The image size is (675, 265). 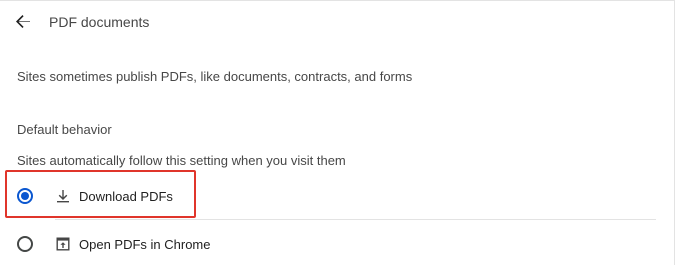 I want to click on arrow-back-icon, so click(x=23, y=21).